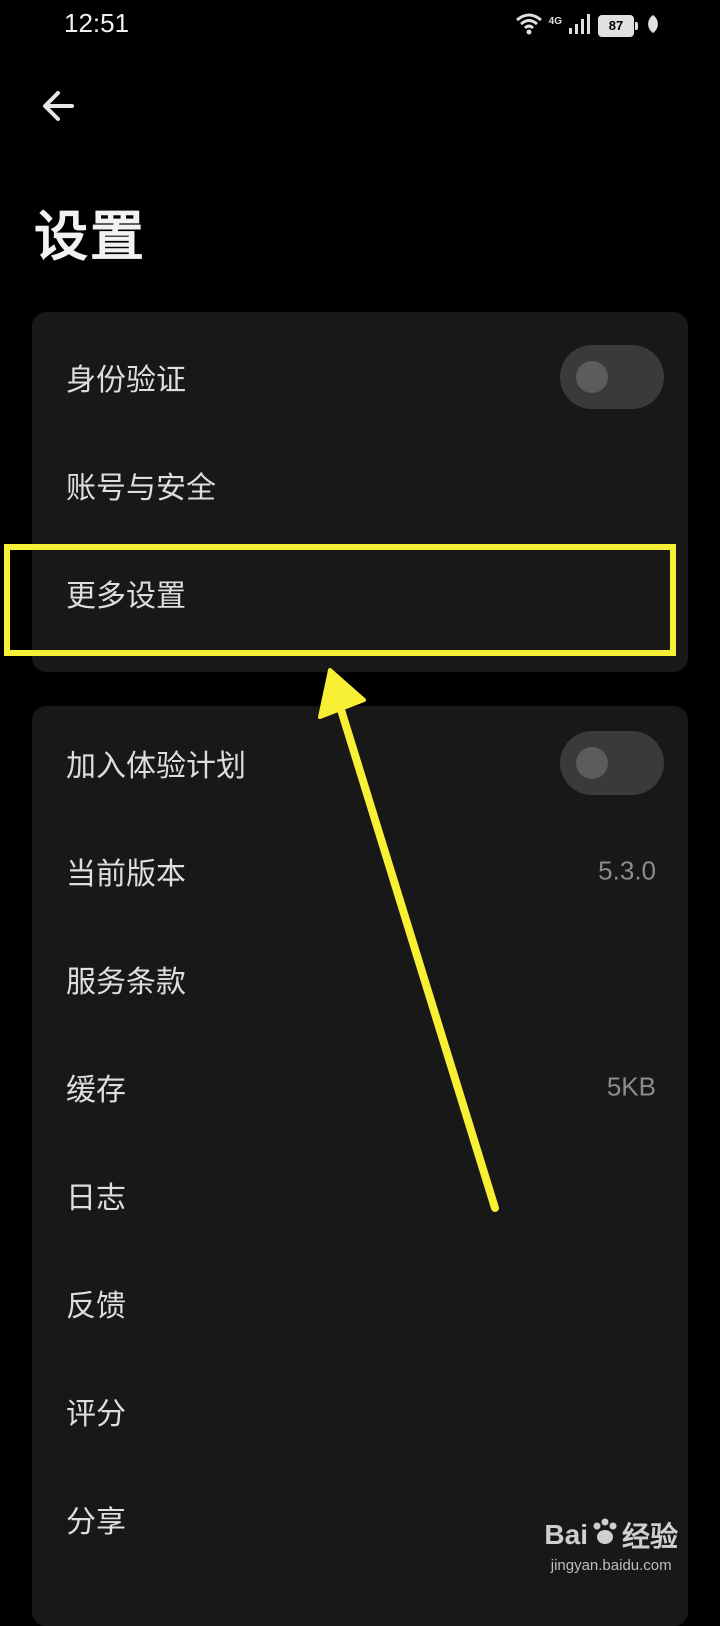 Image resolution: width=720 pixels, height=1626 pixels. Describe the element at coordinates (96, 1198) in the screenshot. I see `log-label: 日志` at that location.